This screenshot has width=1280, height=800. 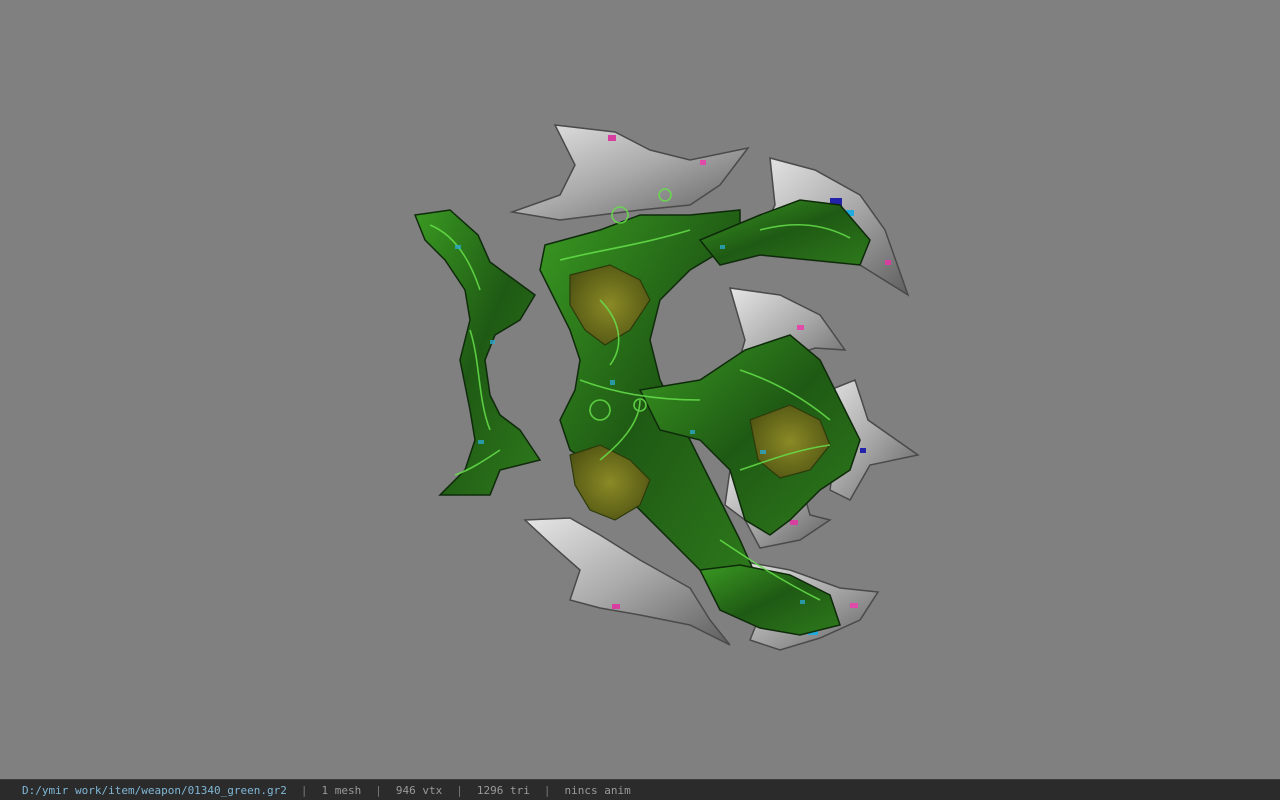 I want to click on anim-state: nincs anim, so click(x=597, y=790).